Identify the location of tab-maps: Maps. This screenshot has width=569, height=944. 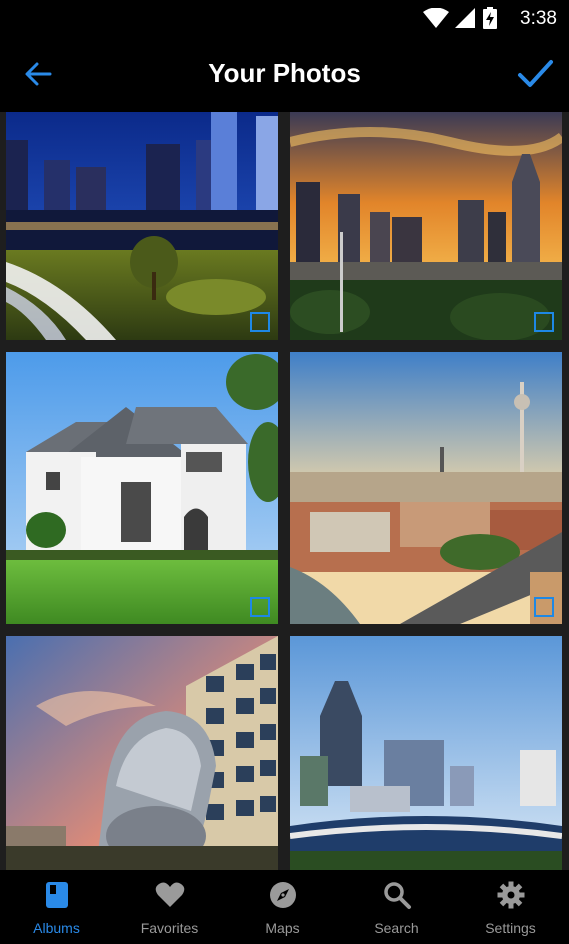
(282, 907).